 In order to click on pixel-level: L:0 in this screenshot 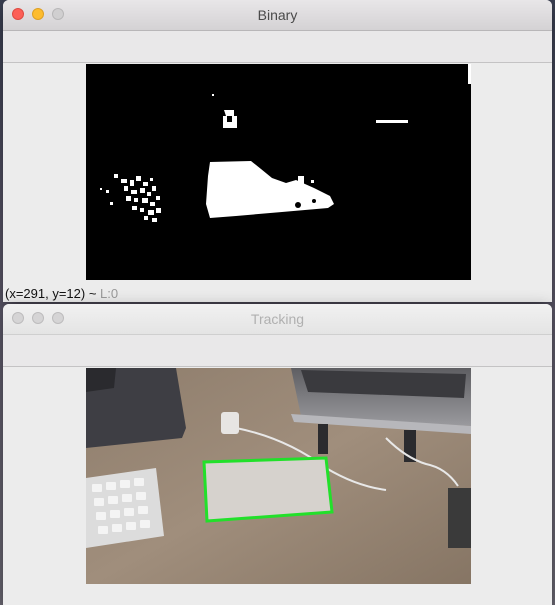, I will do `click(109, 293)`.